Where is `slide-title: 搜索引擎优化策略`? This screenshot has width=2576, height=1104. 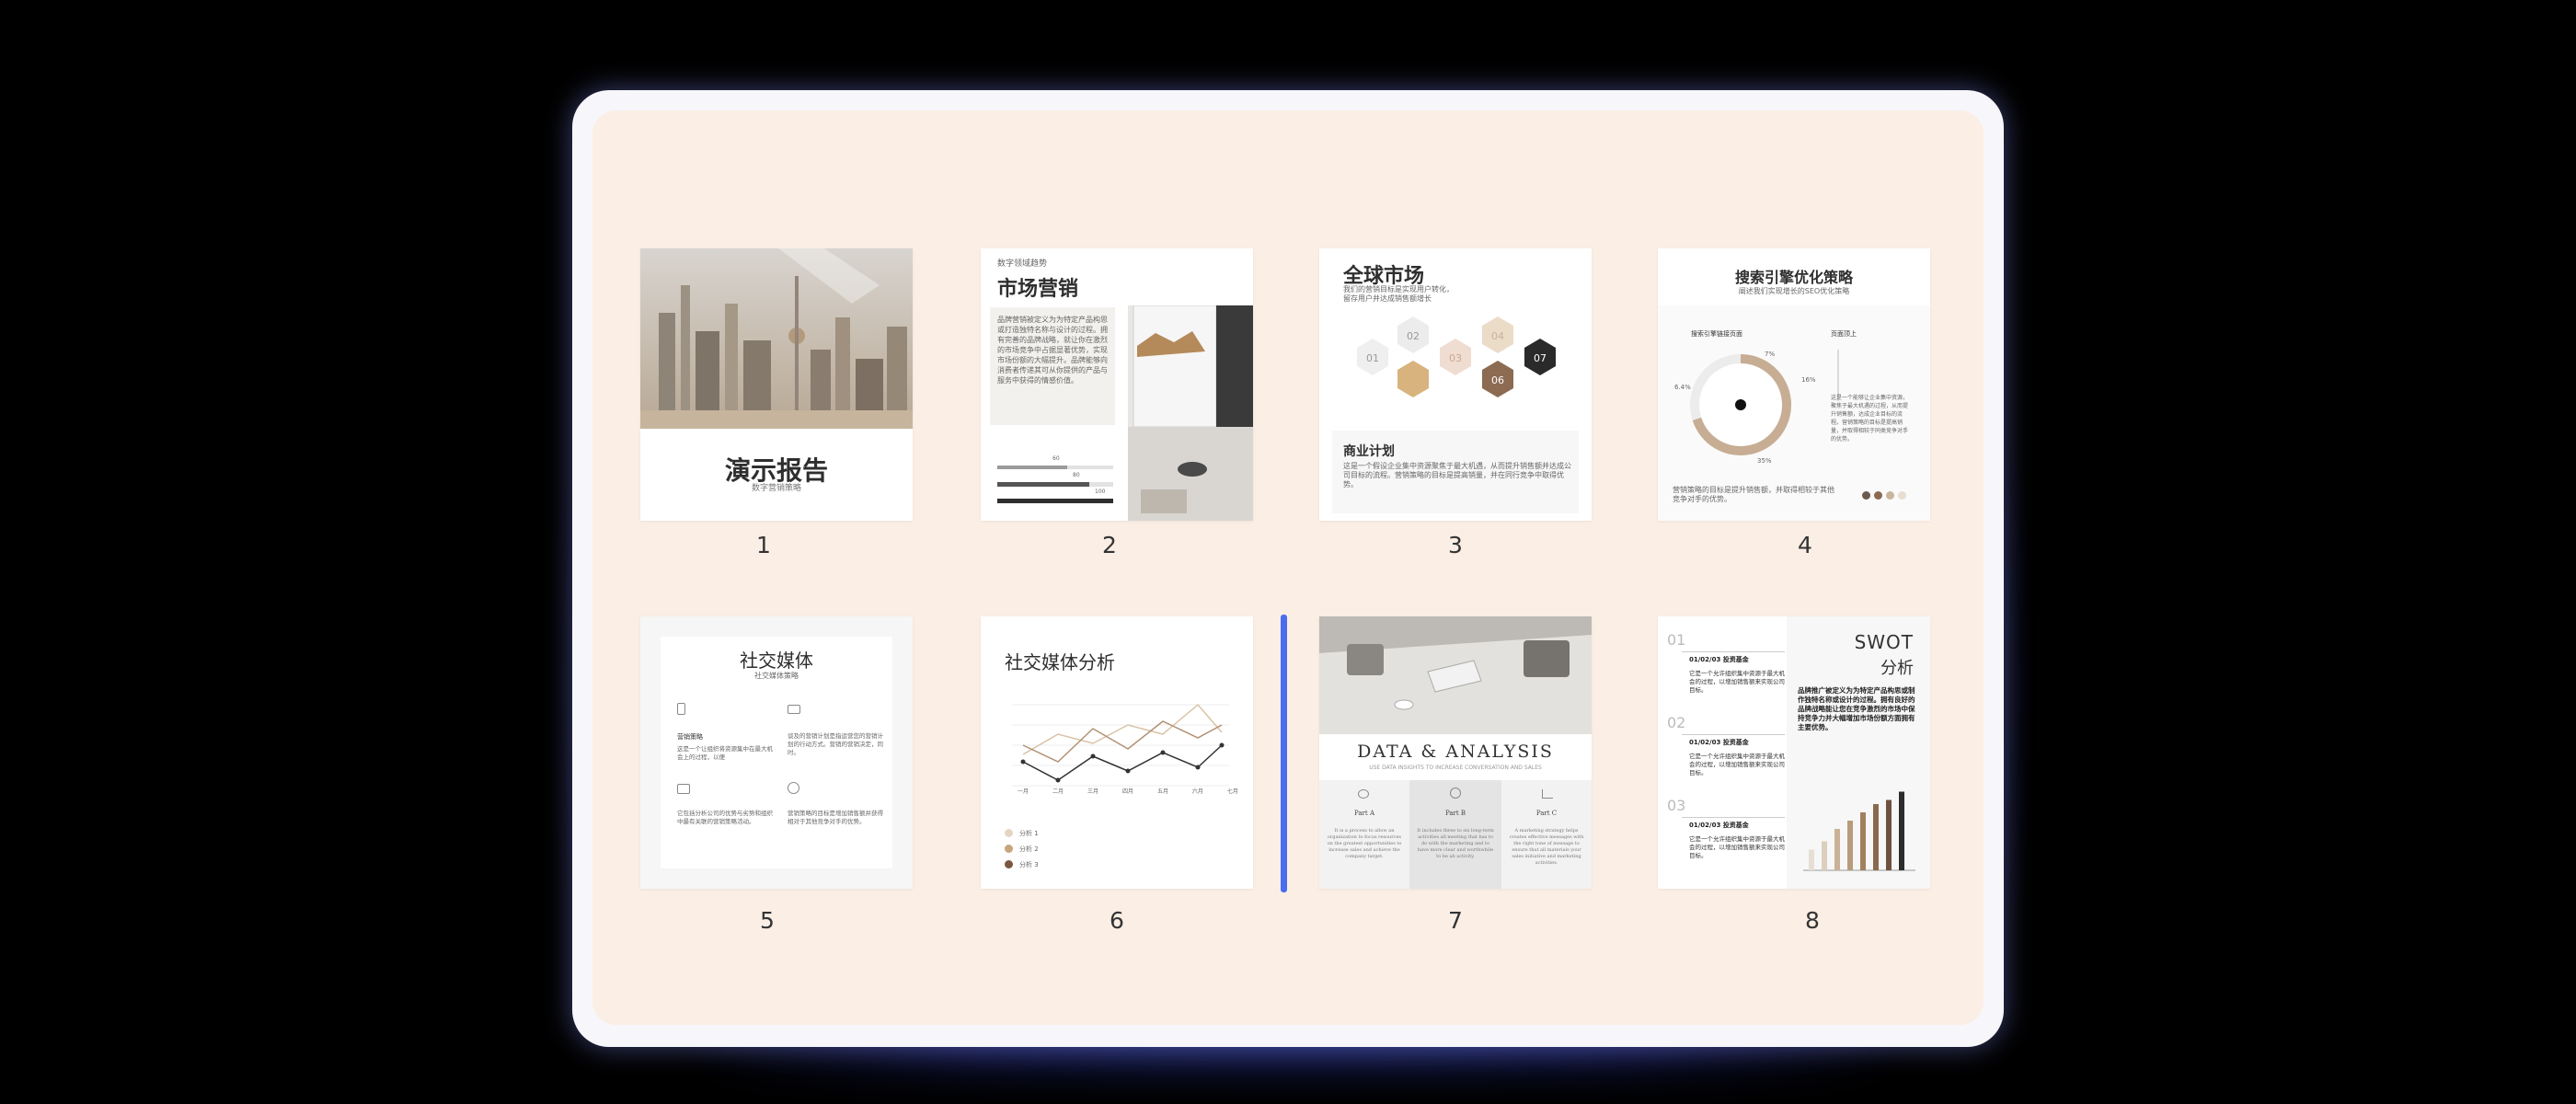
slide-title: 搜索引擎优化策略 is located at coordinates (1793, 277).